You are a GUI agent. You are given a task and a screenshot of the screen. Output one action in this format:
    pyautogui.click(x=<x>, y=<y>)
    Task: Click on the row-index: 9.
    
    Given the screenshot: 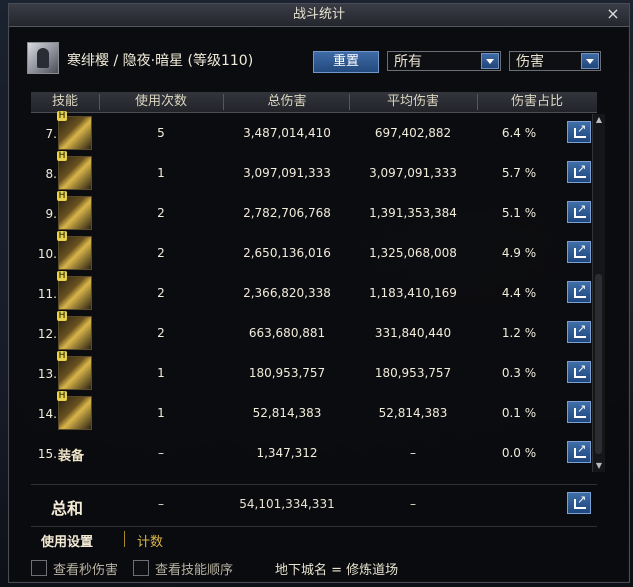 What is the action you would take?
    pyautogui.click(x=51, y=214)
    